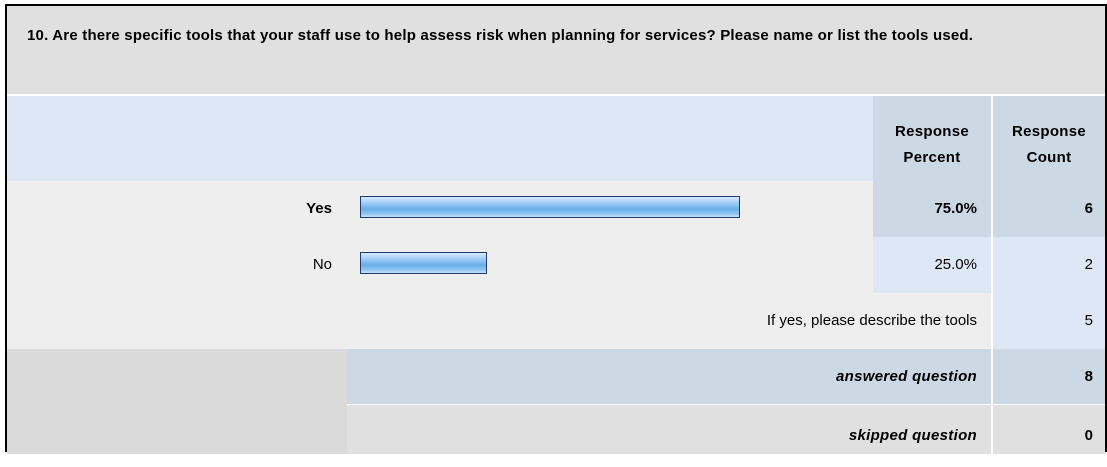 This screenshot has height=467, width=1107. Describe the element at coordinates (669, 429) in the screenshot. I see `skipped-question-label: skipped question` at that location.